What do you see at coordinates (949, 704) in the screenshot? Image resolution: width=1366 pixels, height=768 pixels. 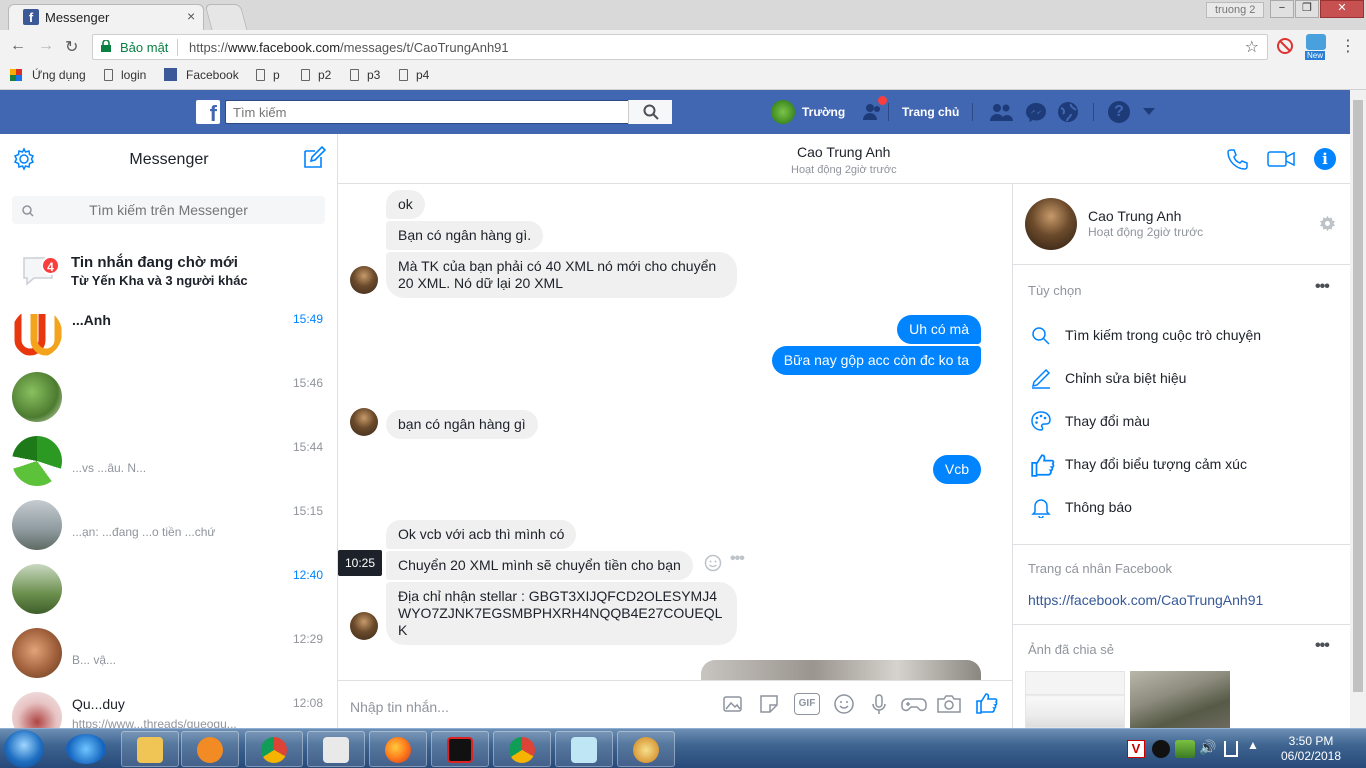 I see `camera-icon` at bounding box center [949, 704].